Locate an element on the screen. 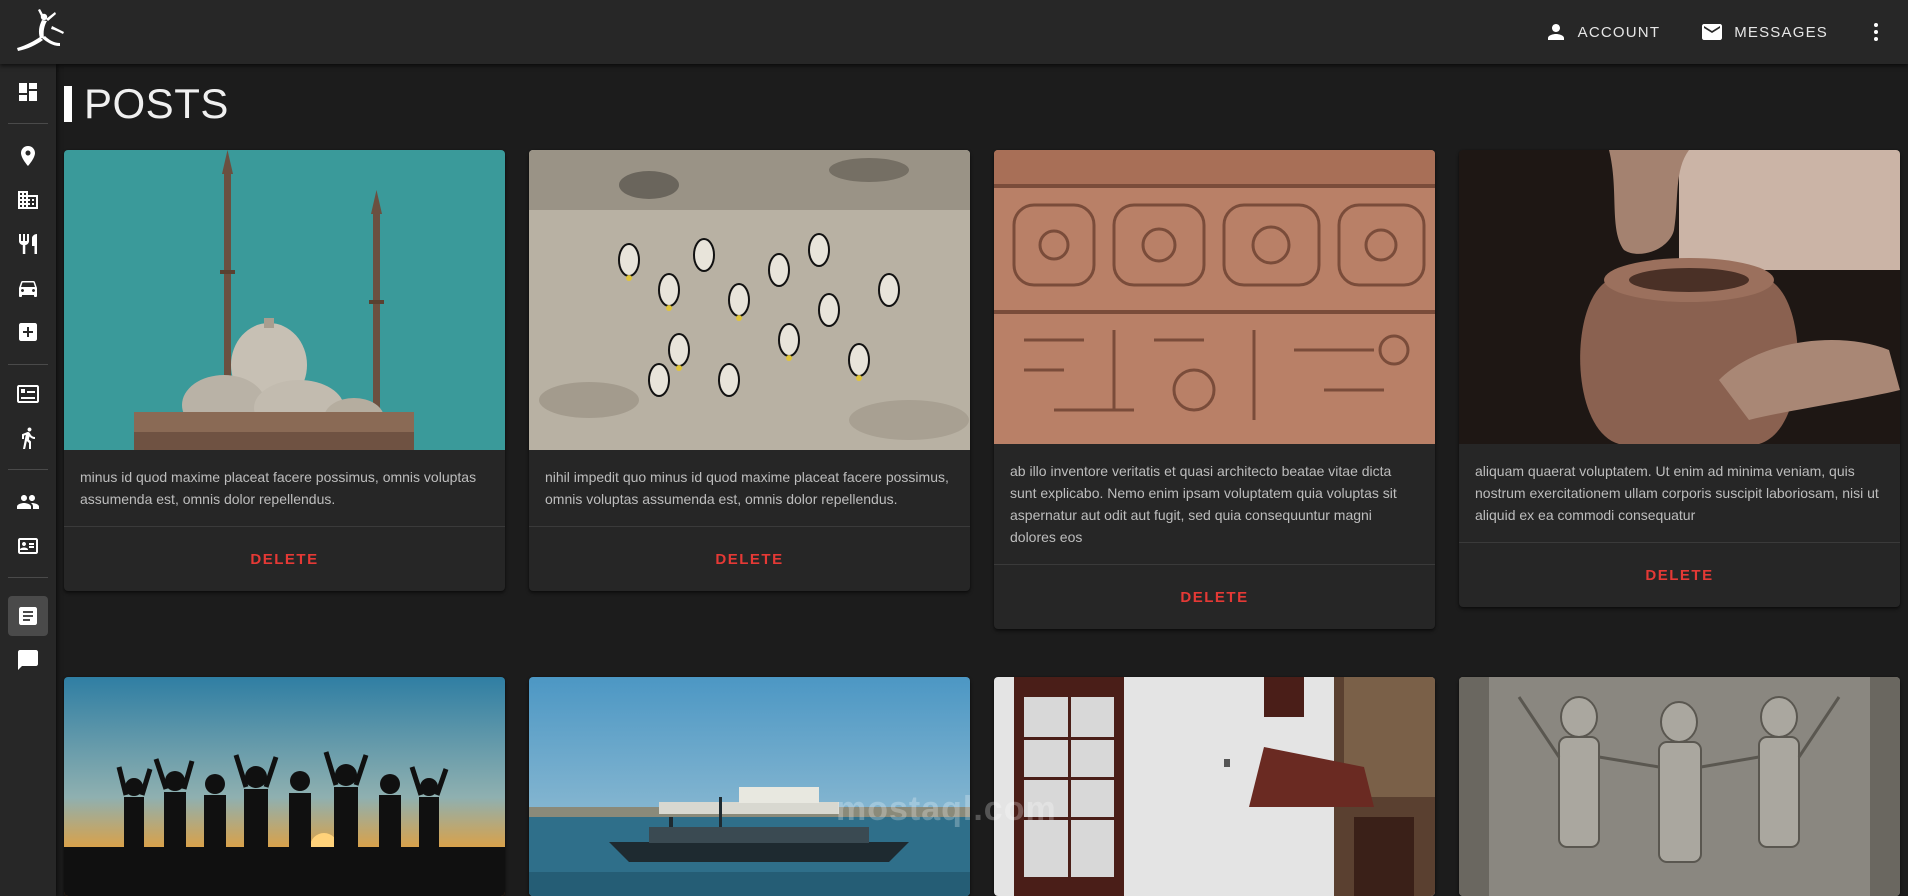 Image resolution: width=1908 pixels, height=896 pixels. car-icon is located at coordinates (28, 289).